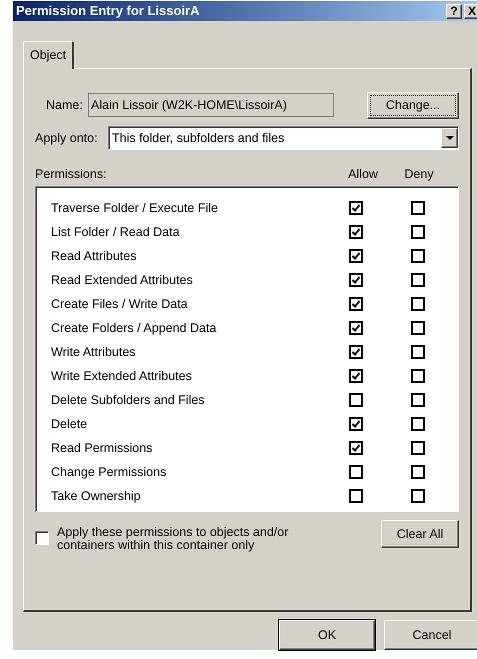  I want to click on permission-name: Delete Subfolders and Files, so click(128, 400).